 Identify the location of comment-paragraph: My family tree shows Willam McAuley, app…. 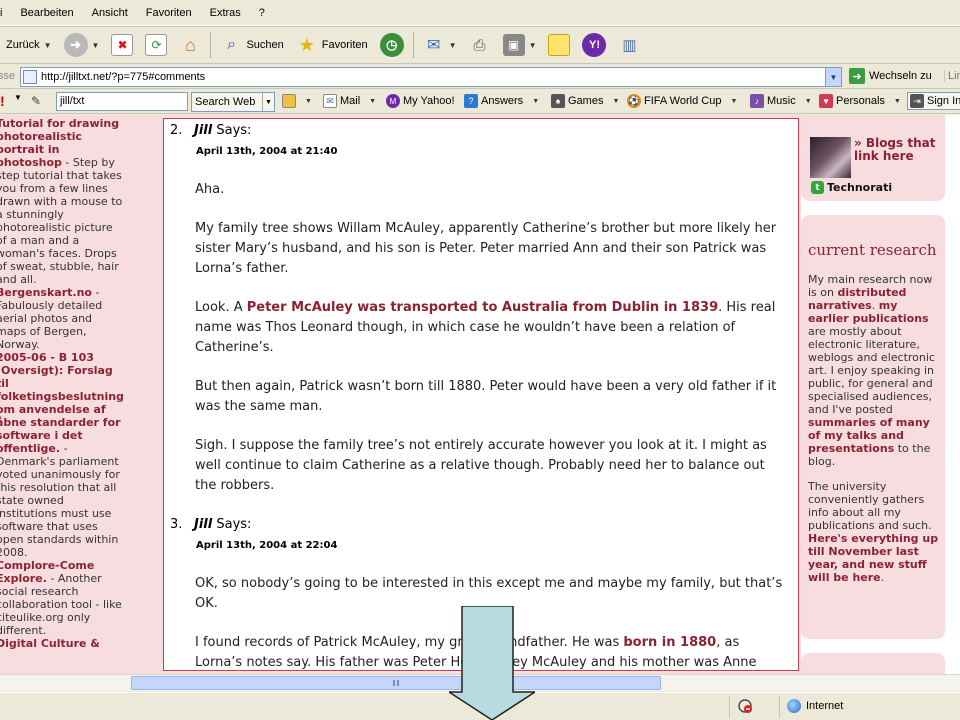
(486, 248).